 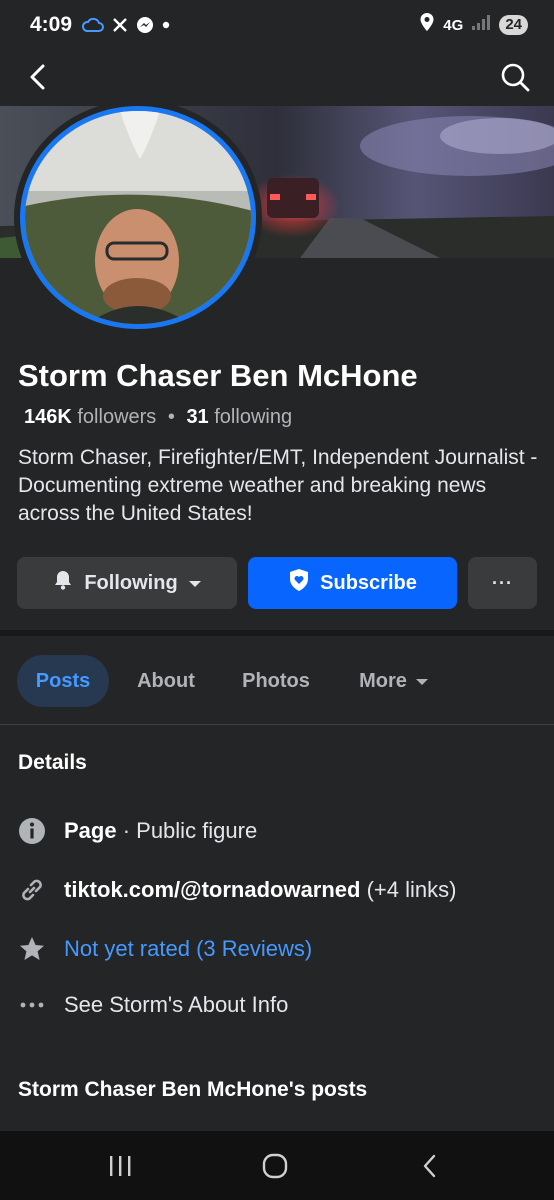 I want to click on home-icon, so click(x=275, y=1166).